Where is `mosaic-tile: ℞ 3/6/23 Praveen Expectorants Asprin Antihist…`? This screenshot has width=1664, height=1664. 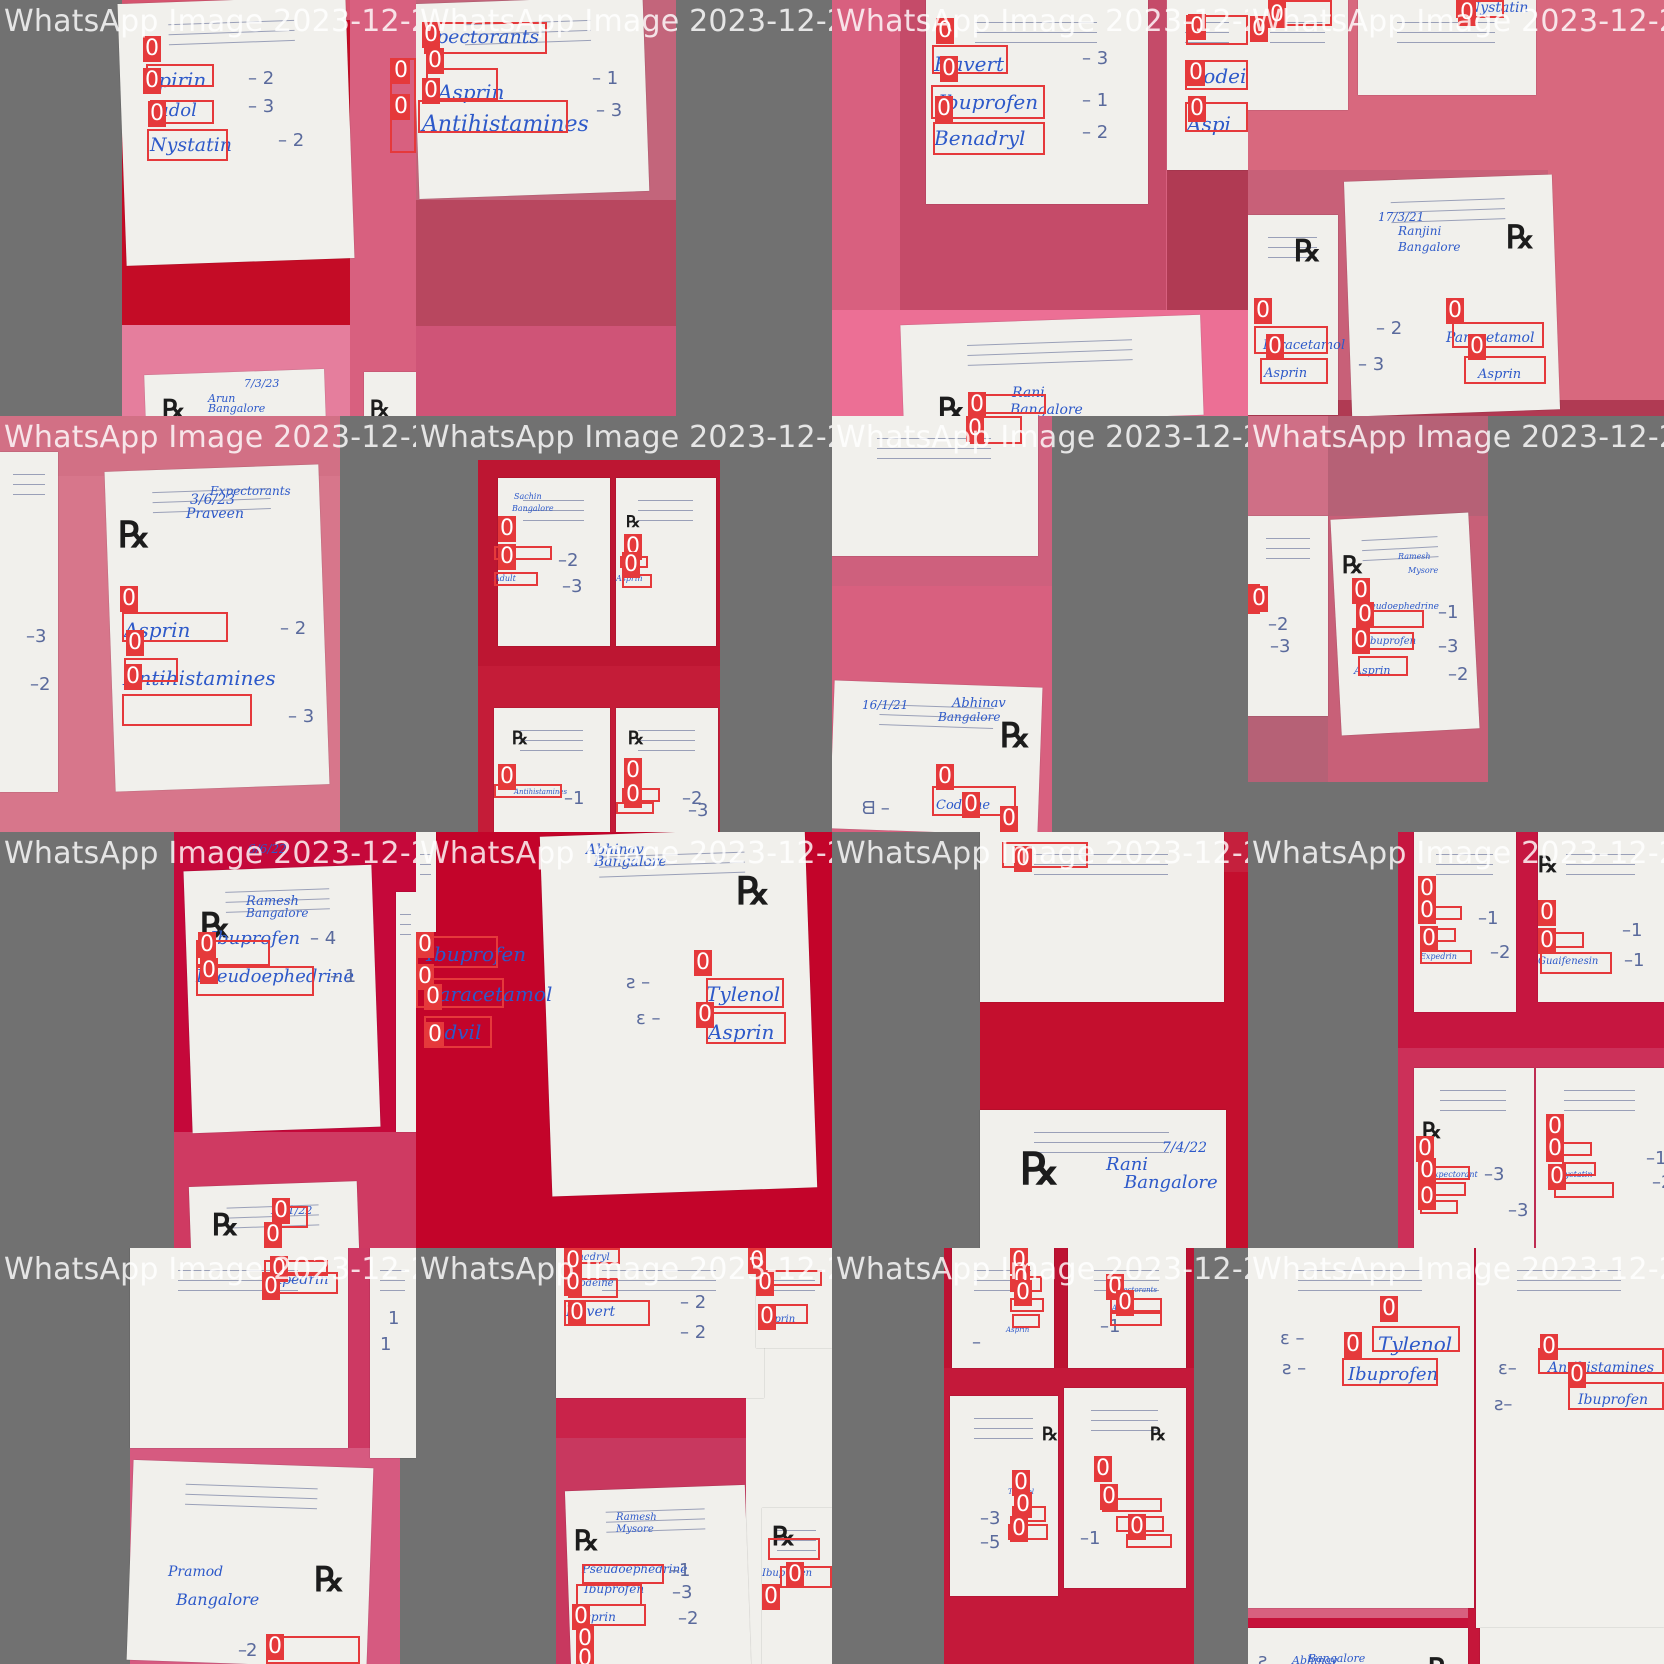
mosaic-tile: ℞ 3/6/23 Praveen Expectorants Asprin Antihist… is located at coordinates (208, 624).